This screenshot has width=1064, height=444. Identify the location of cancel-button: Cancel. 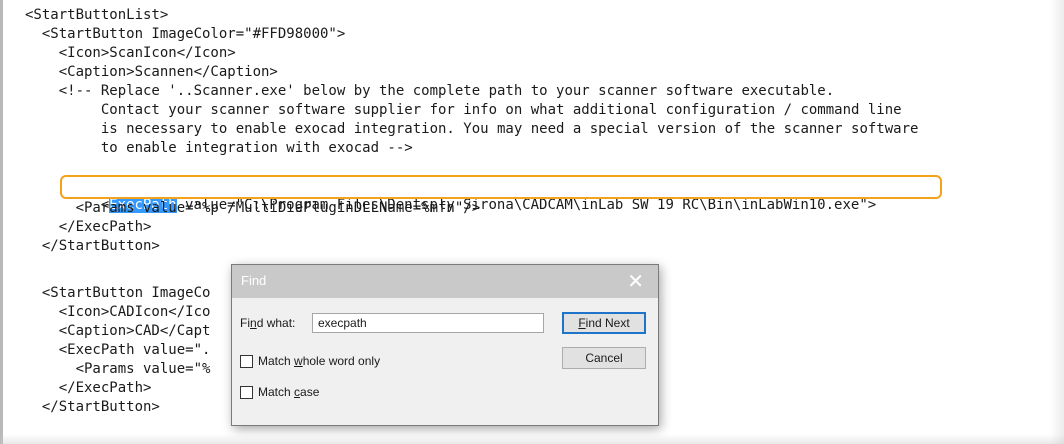
(604, 358).